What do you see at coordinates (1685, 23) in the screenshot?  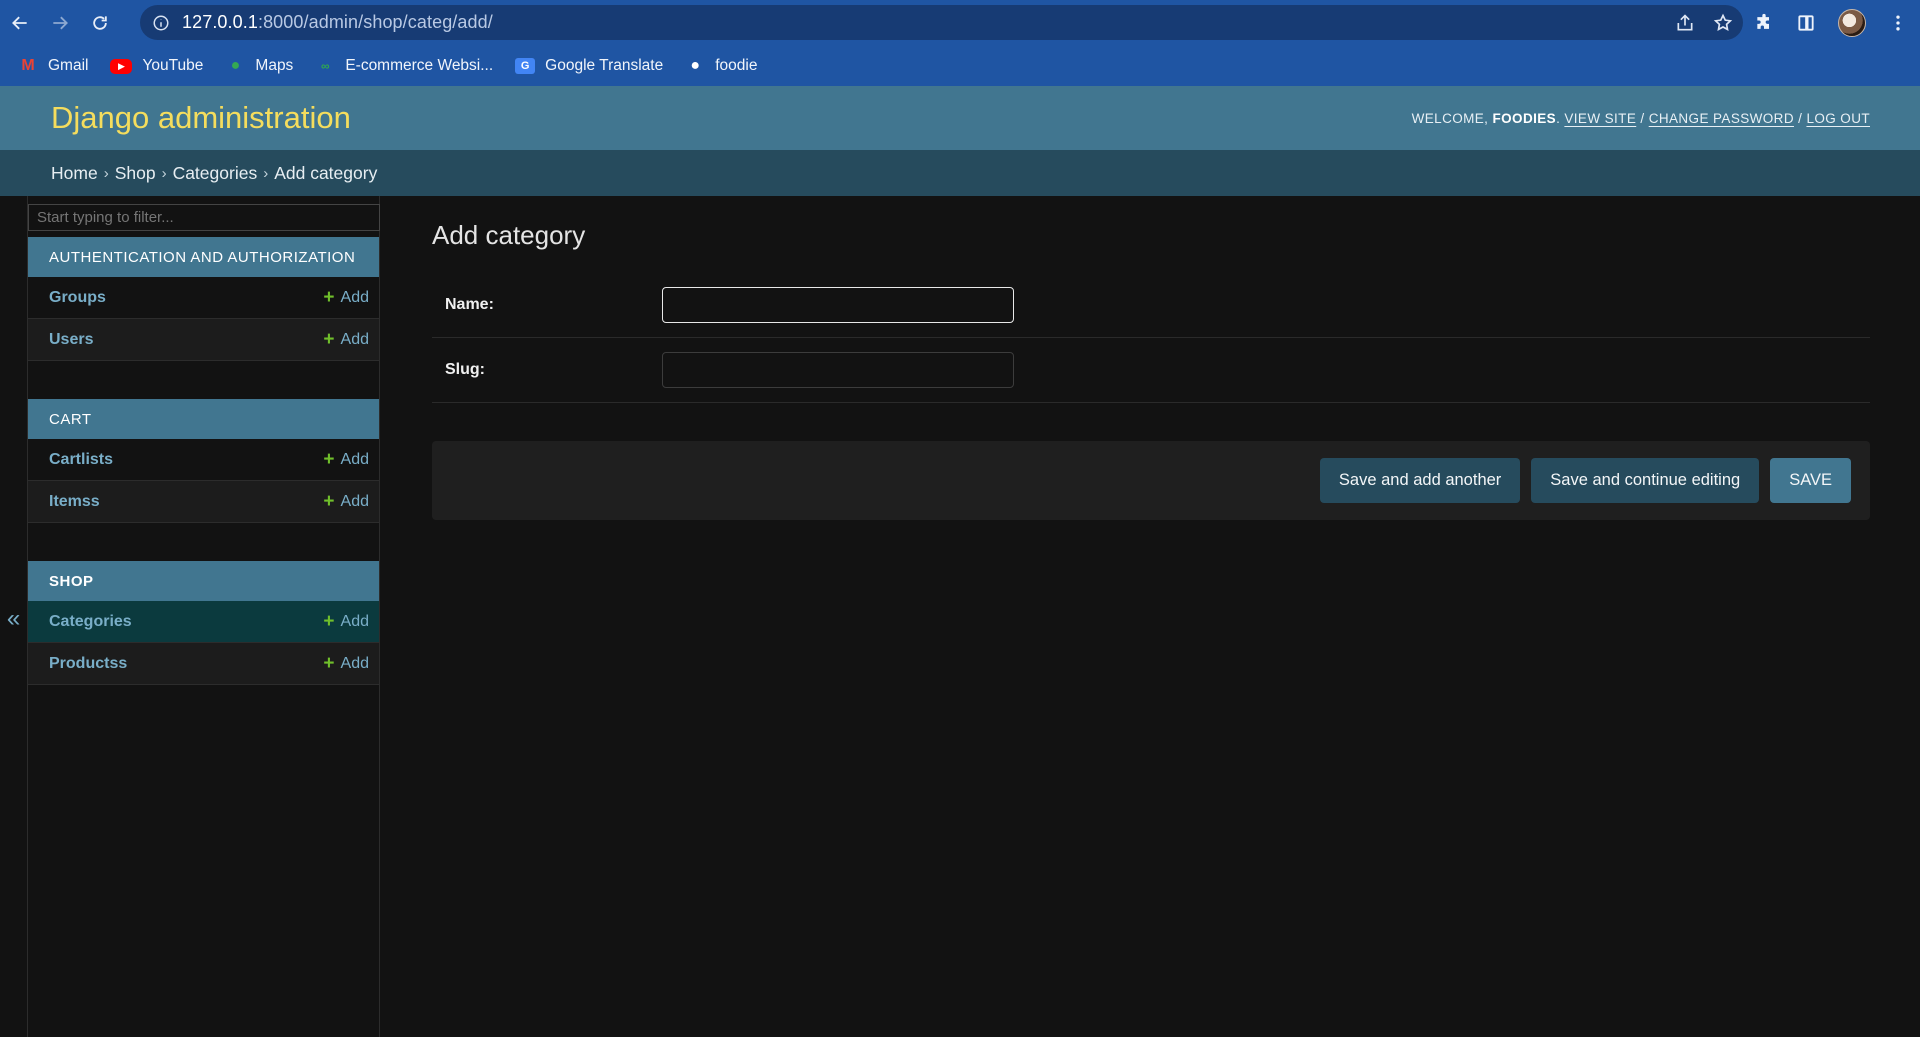 I see `share-icon` at bounding box center [1685, 23].